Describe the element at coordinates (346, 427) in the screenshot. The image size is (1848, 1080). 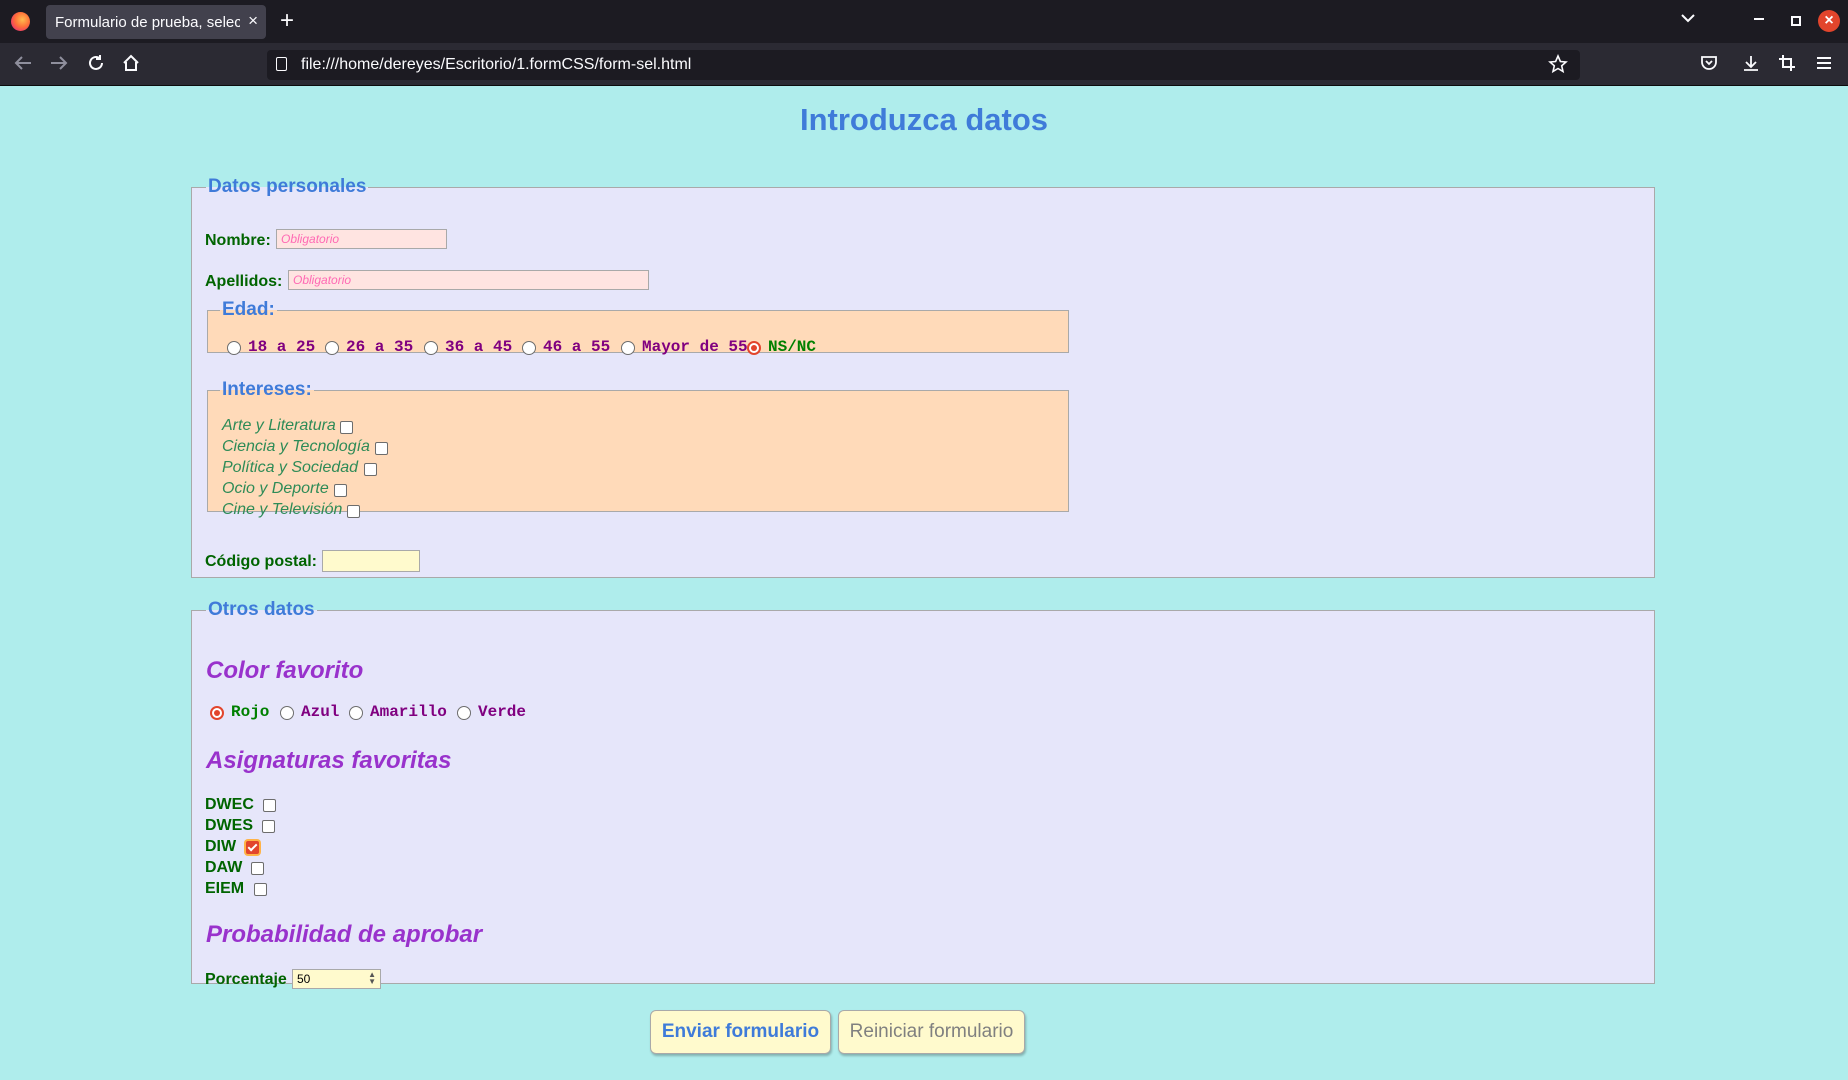
I see `interes-checkbox-arte` at that location.